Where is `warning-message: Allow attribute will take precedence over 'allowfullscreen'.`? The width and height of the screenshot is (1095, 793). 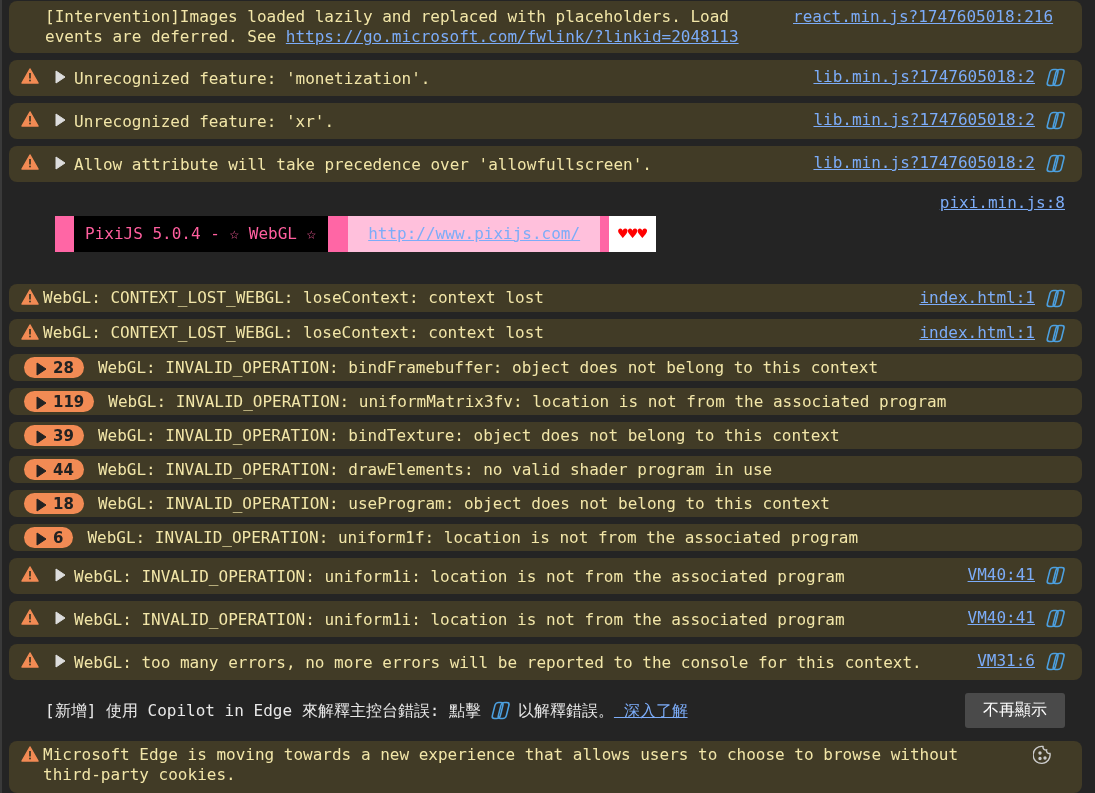
warning-message: Allow attribute will take precedence over 'allowfullscreen'. is located at coordinates (363, 165).